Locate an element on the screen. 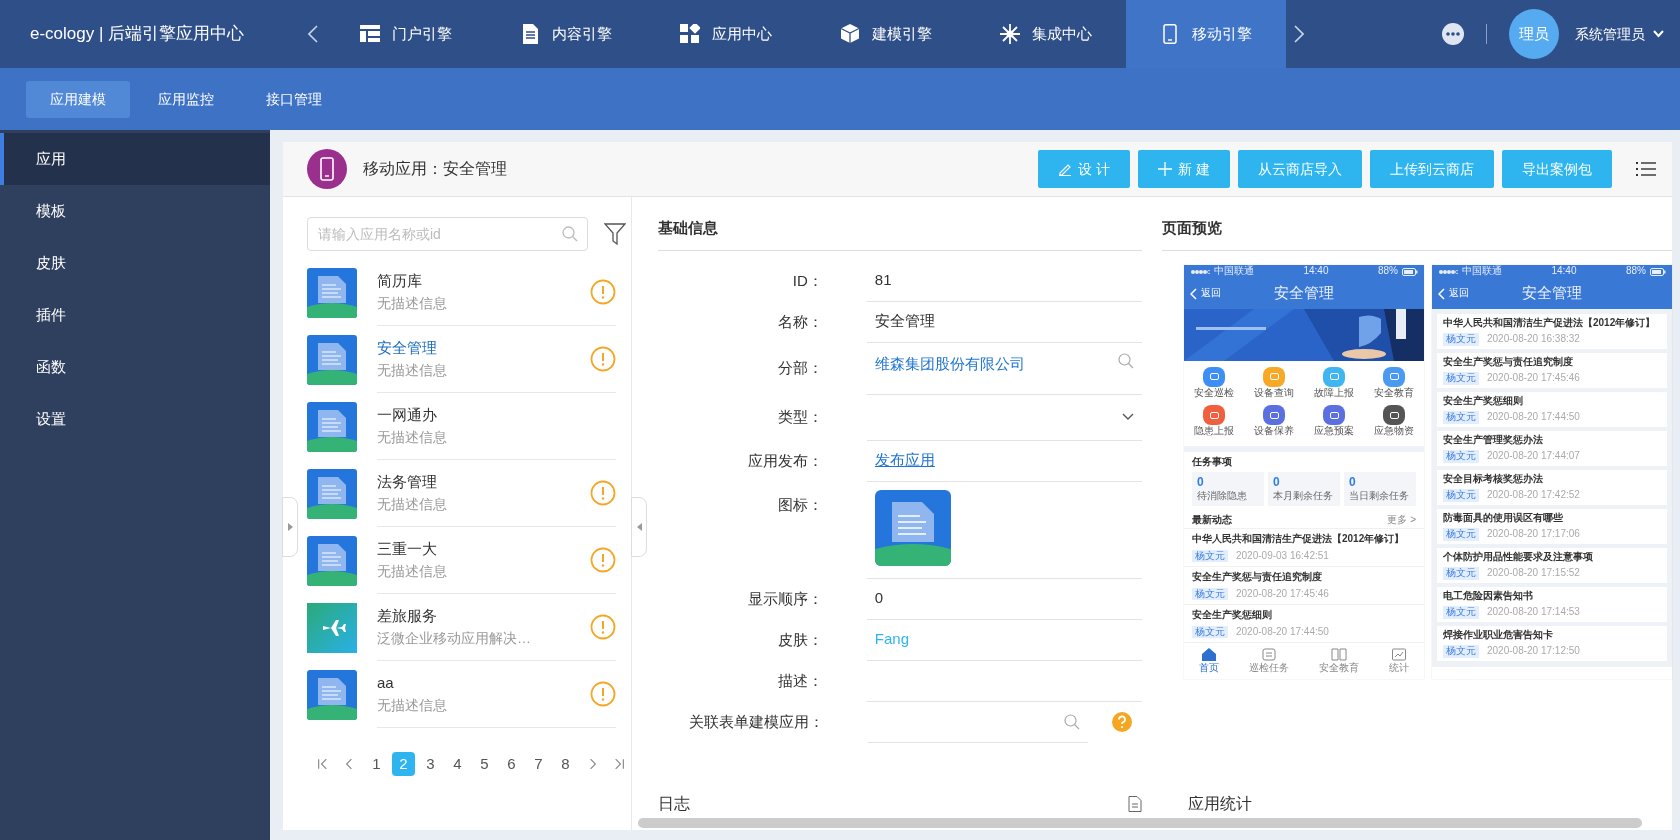  shortcut-item: 应急预案 is located at coordinates (1334, 421).